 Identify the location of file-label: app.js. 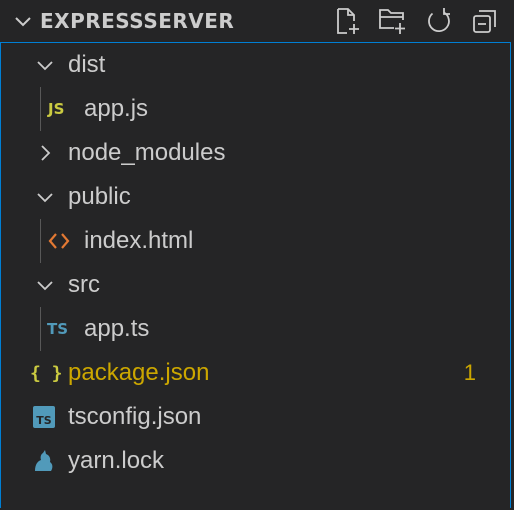
(116, 108).